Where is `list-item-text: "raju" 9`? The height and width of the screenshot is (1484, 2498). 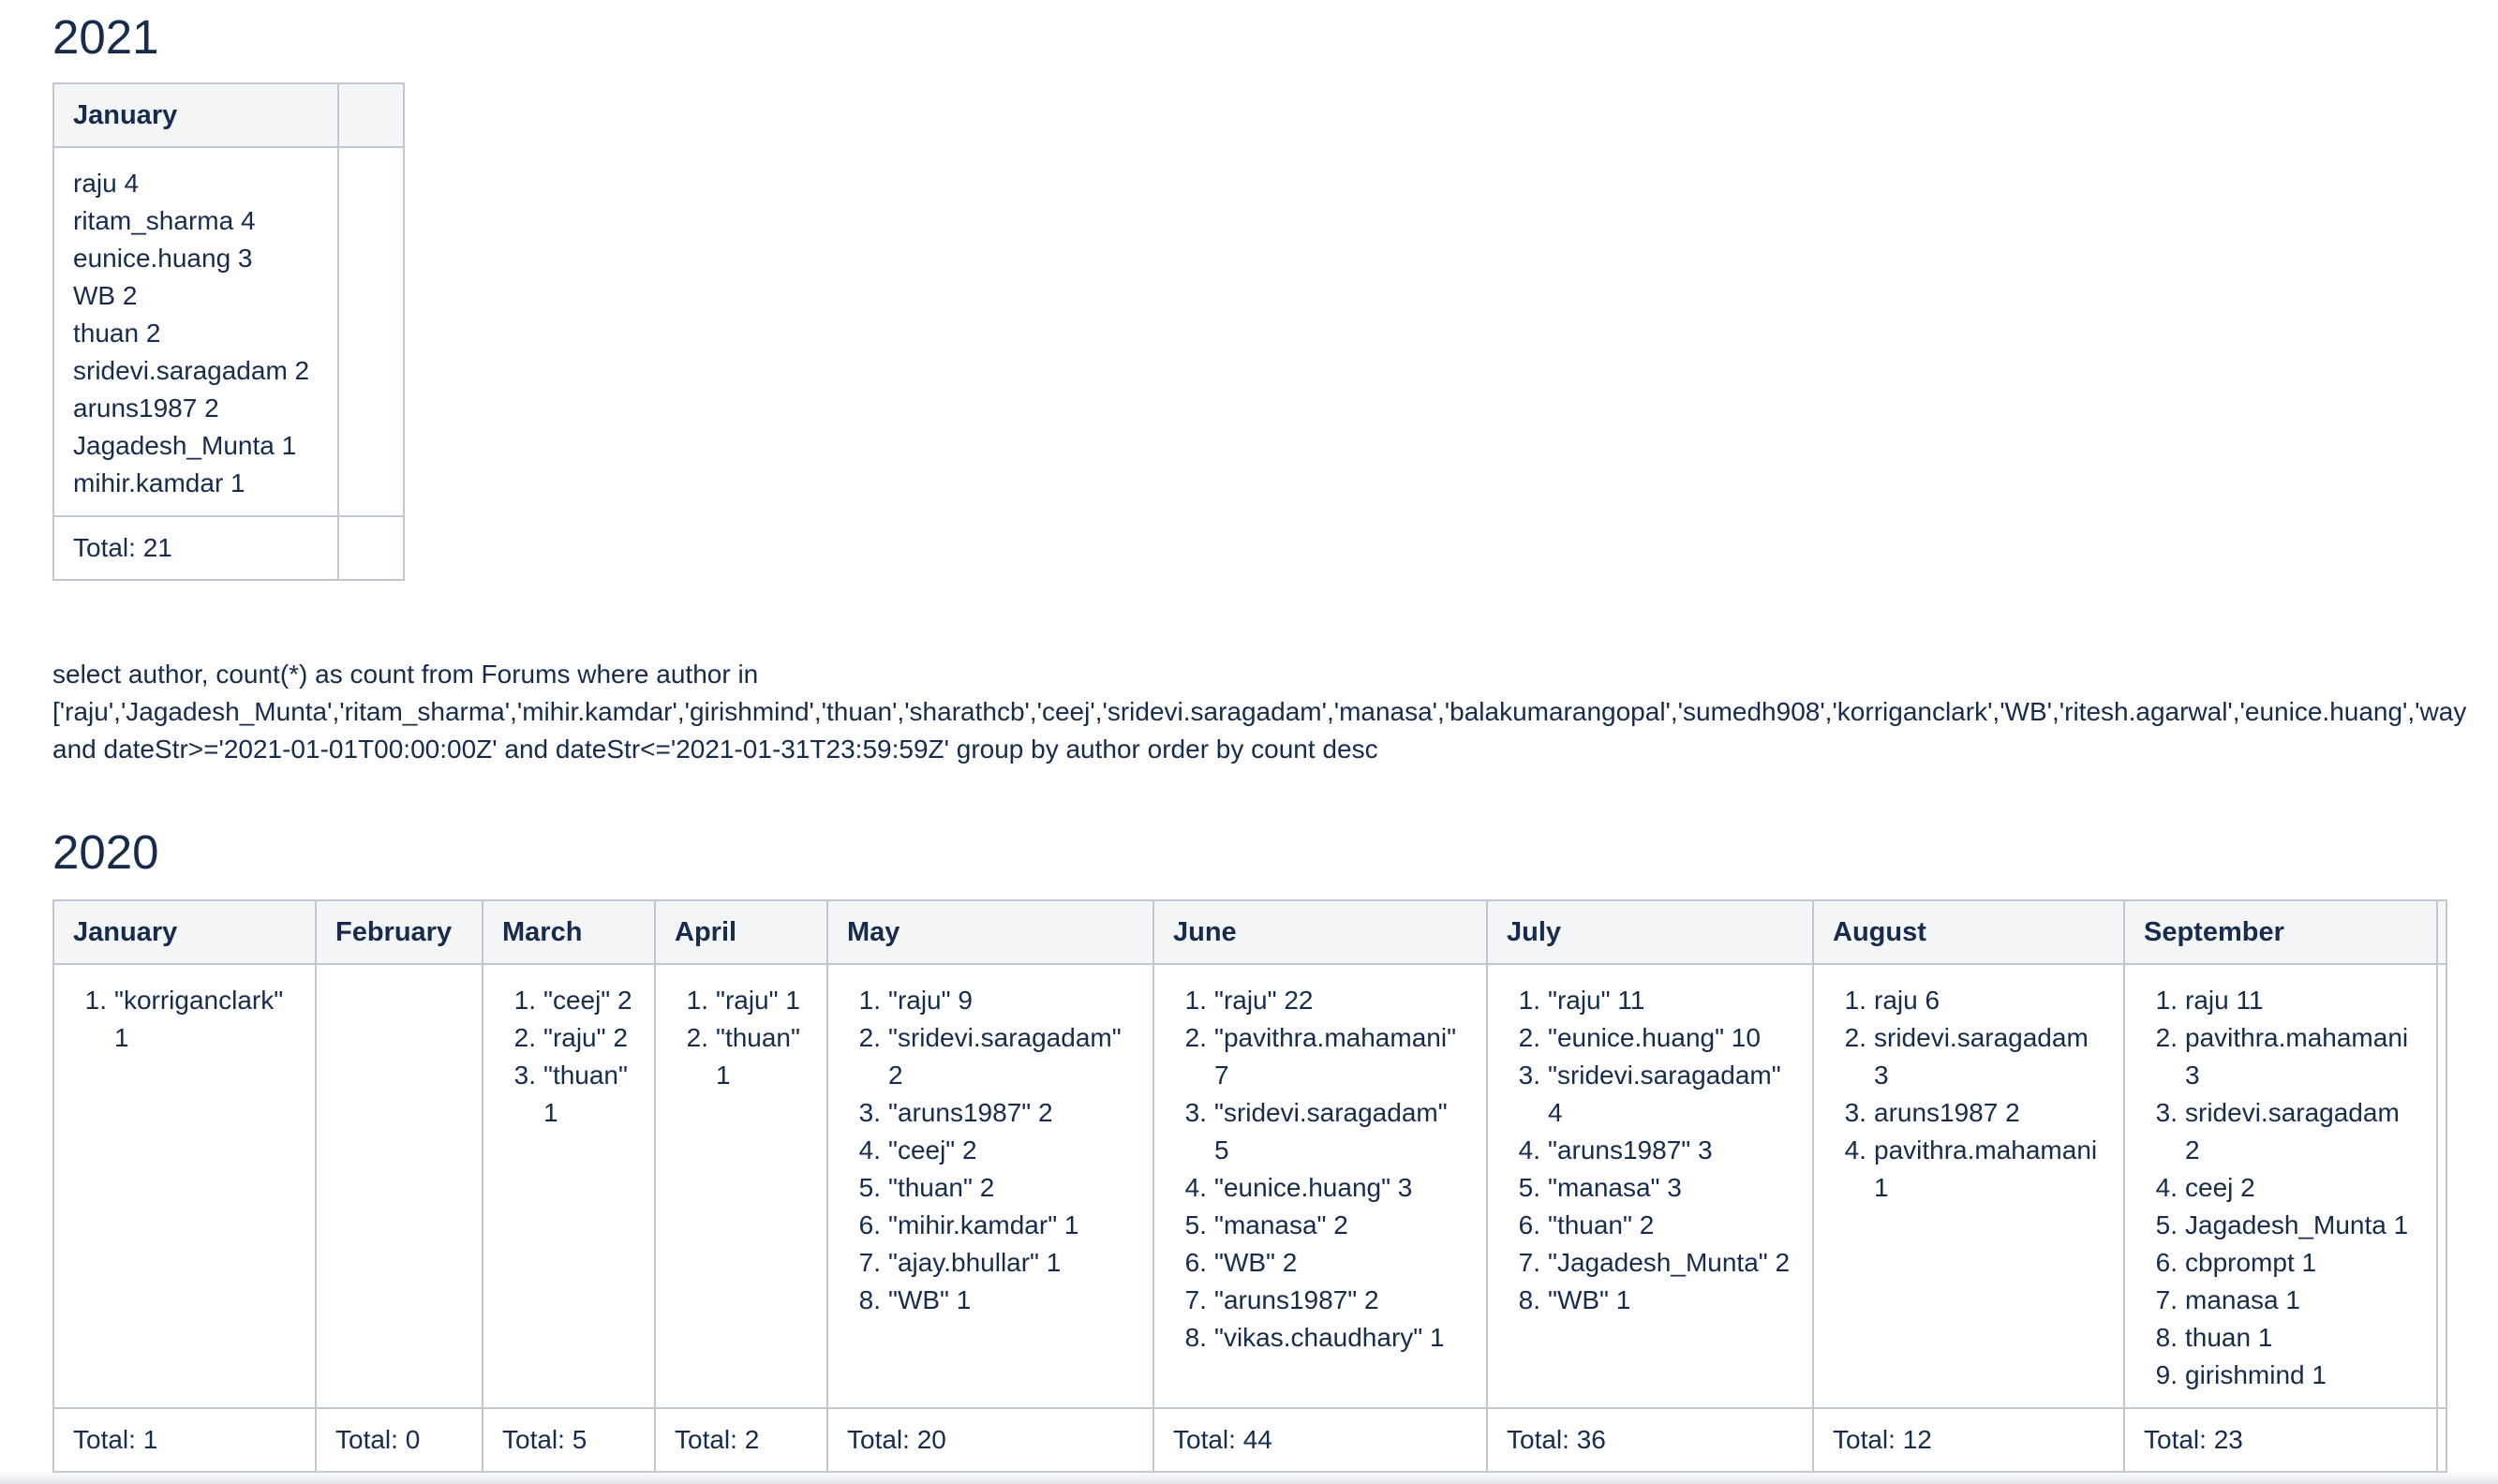 list-item-text: "raju" 9 is located at coordinates (930, 1000).